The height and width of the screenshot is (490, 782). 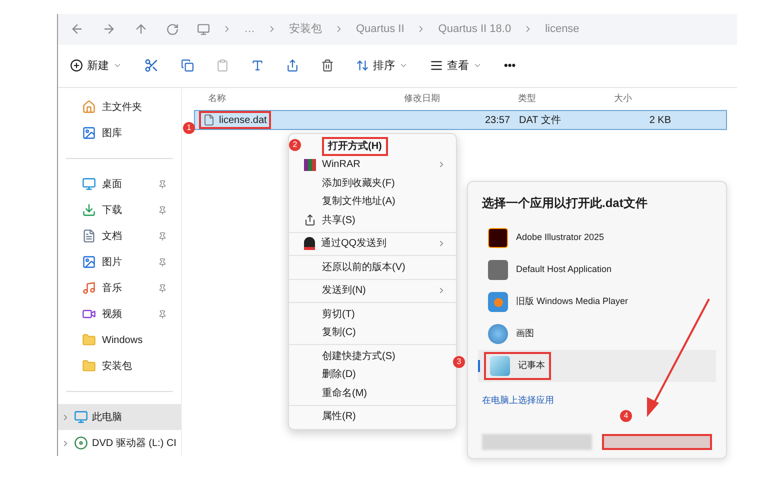 What do you see at coordinates (119, 210) in the screenshot?
I see `sidebar-item: 下载` at bounding box center [119, 210].